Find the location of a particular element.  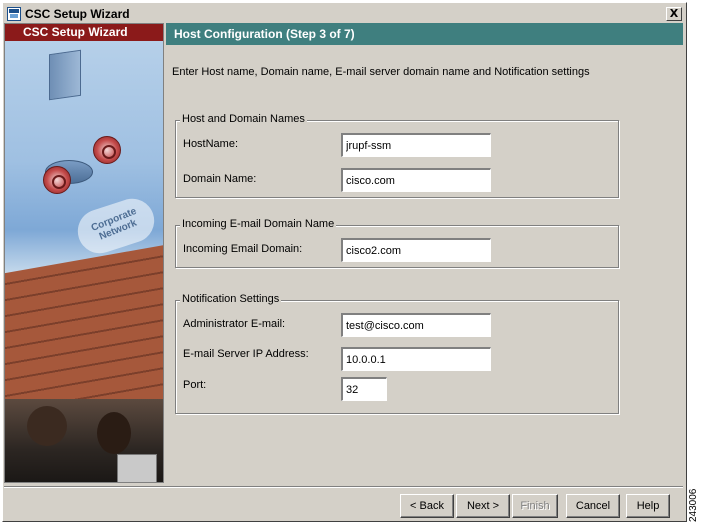

group-title: Host and Domain Names is located at coordinates (243, 119).